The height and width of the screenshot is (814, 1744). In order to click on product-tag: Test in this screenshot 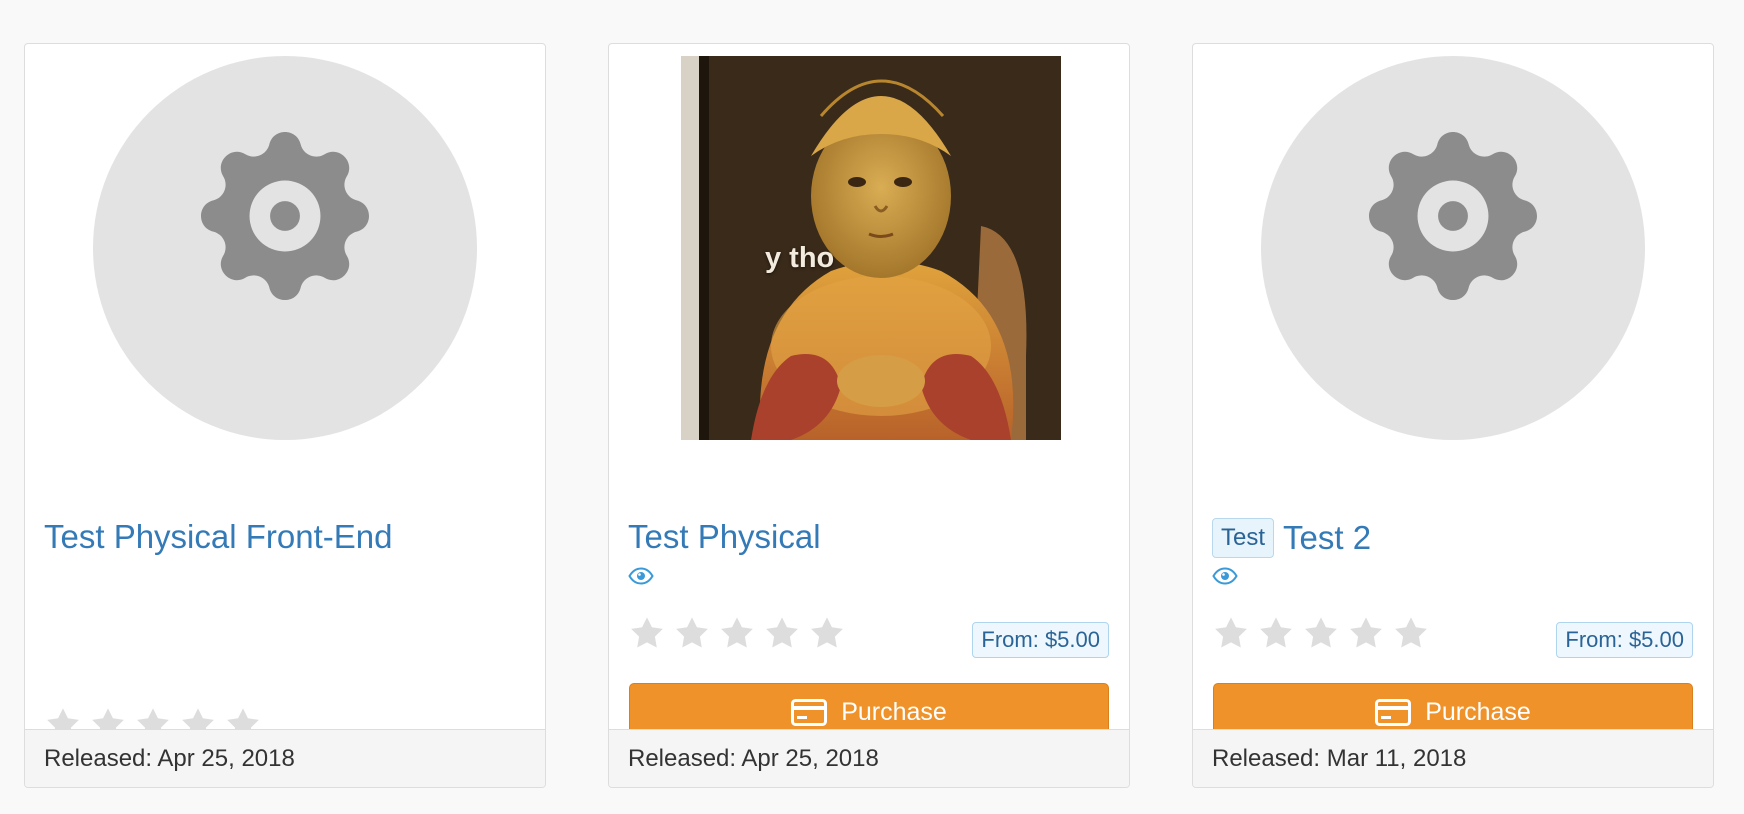, I will do `click(1243, 538)`.